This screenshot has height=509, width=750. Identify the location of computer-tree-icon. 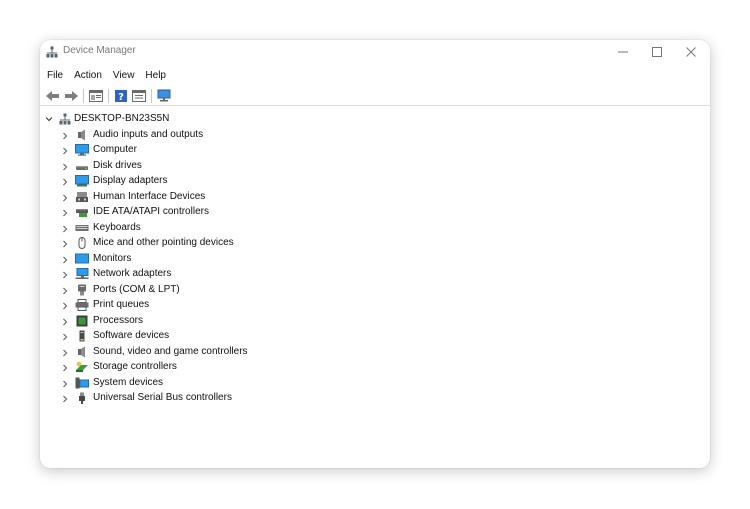
(65, 119).